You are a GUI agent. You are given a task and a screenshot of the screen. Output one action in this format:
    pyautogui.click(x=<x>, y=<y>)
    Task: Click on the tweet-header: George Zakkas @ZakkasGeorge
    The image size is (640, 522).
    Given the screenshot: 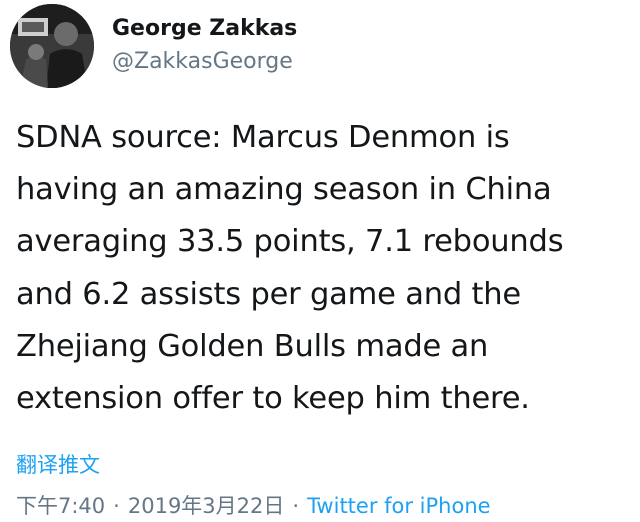 What is the action you would take?
    pyautogui.click(x=153, y=46)
    